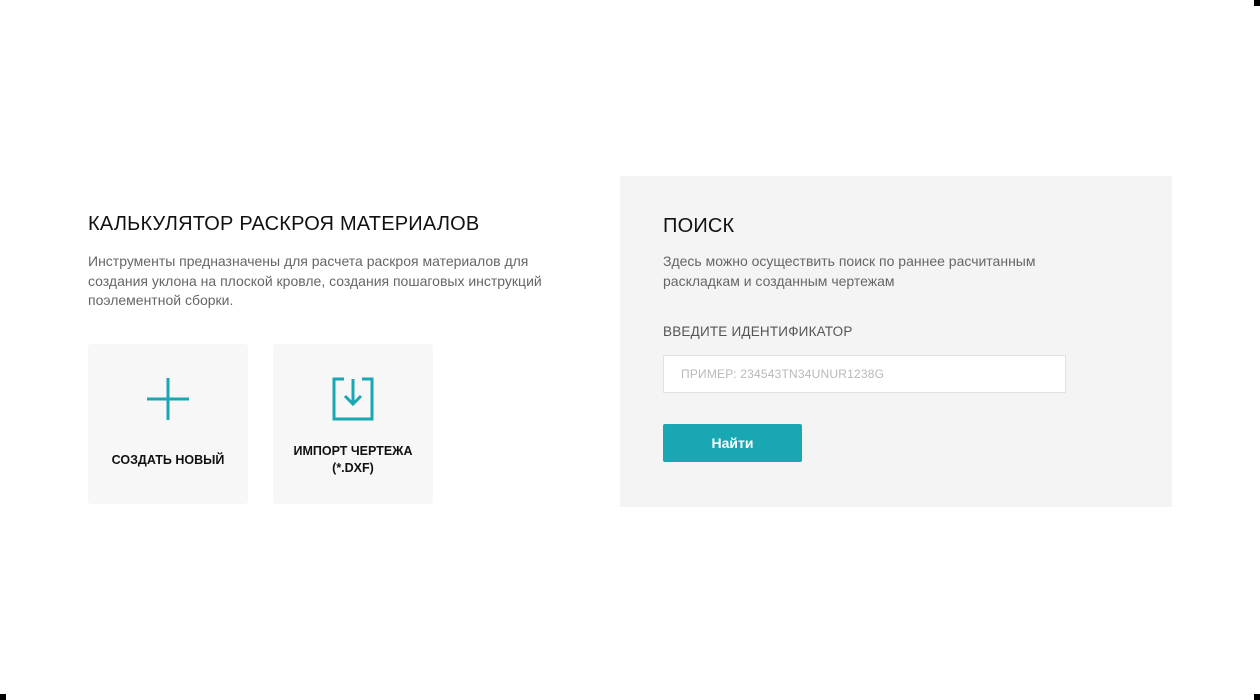  What do you see at coordinates (168, 399) in the screenshot?
I see `plus-icon` at bounding box center [168, 399].